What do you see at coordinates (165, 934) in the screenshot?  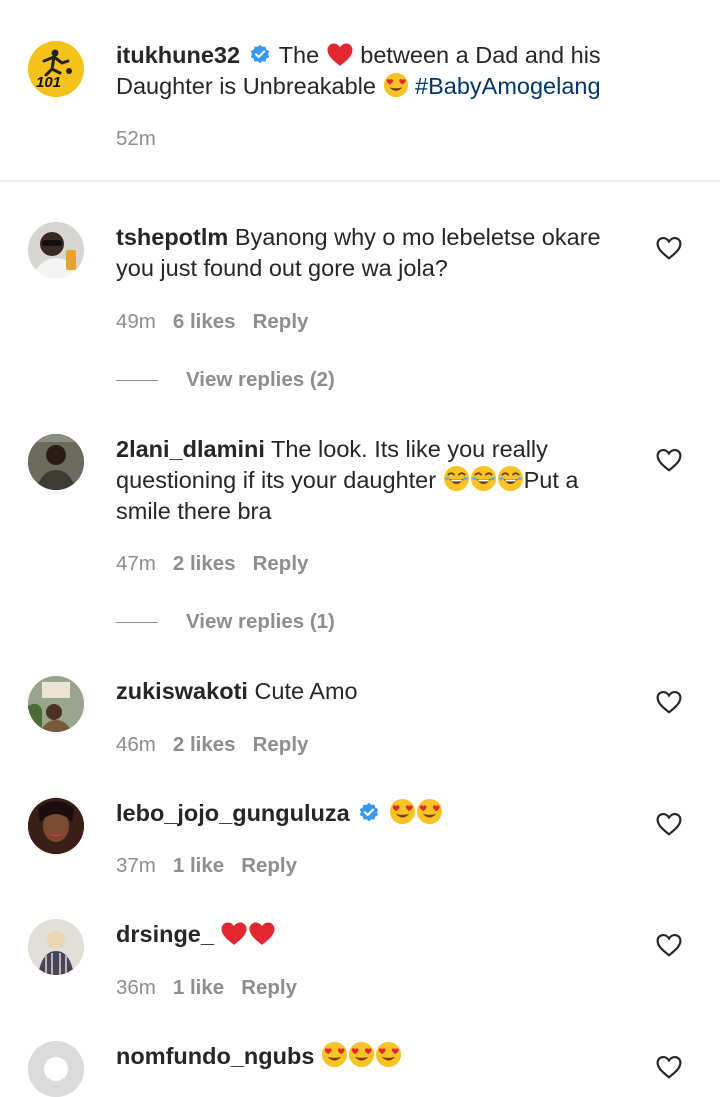 I see `commenter-username: drsinge_` at bounding box center [165, 934].